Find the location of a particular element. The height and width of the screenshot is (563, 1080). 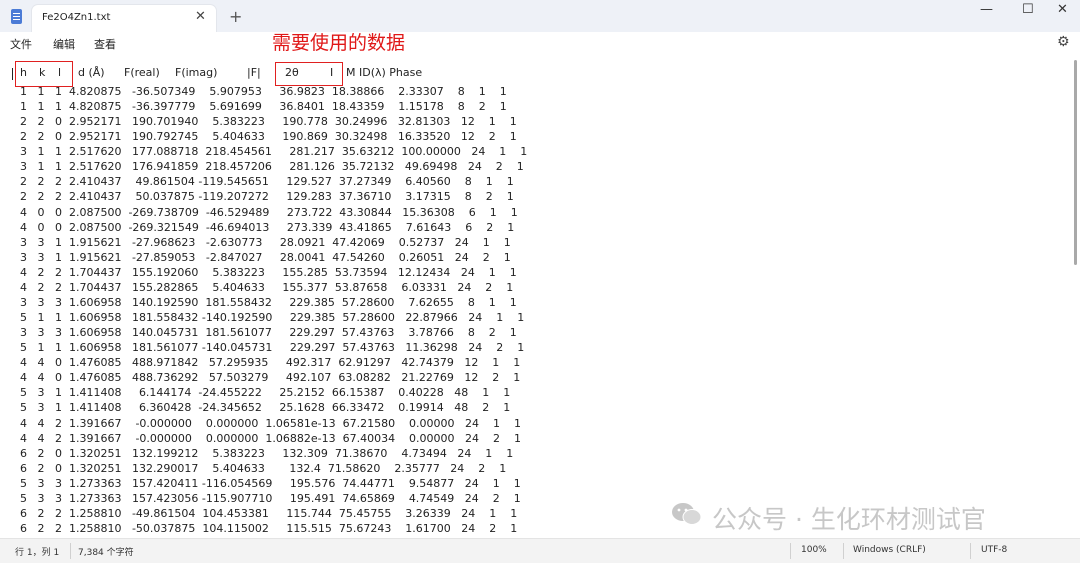

new-tab-button: + is located at coordinates (235, 16).